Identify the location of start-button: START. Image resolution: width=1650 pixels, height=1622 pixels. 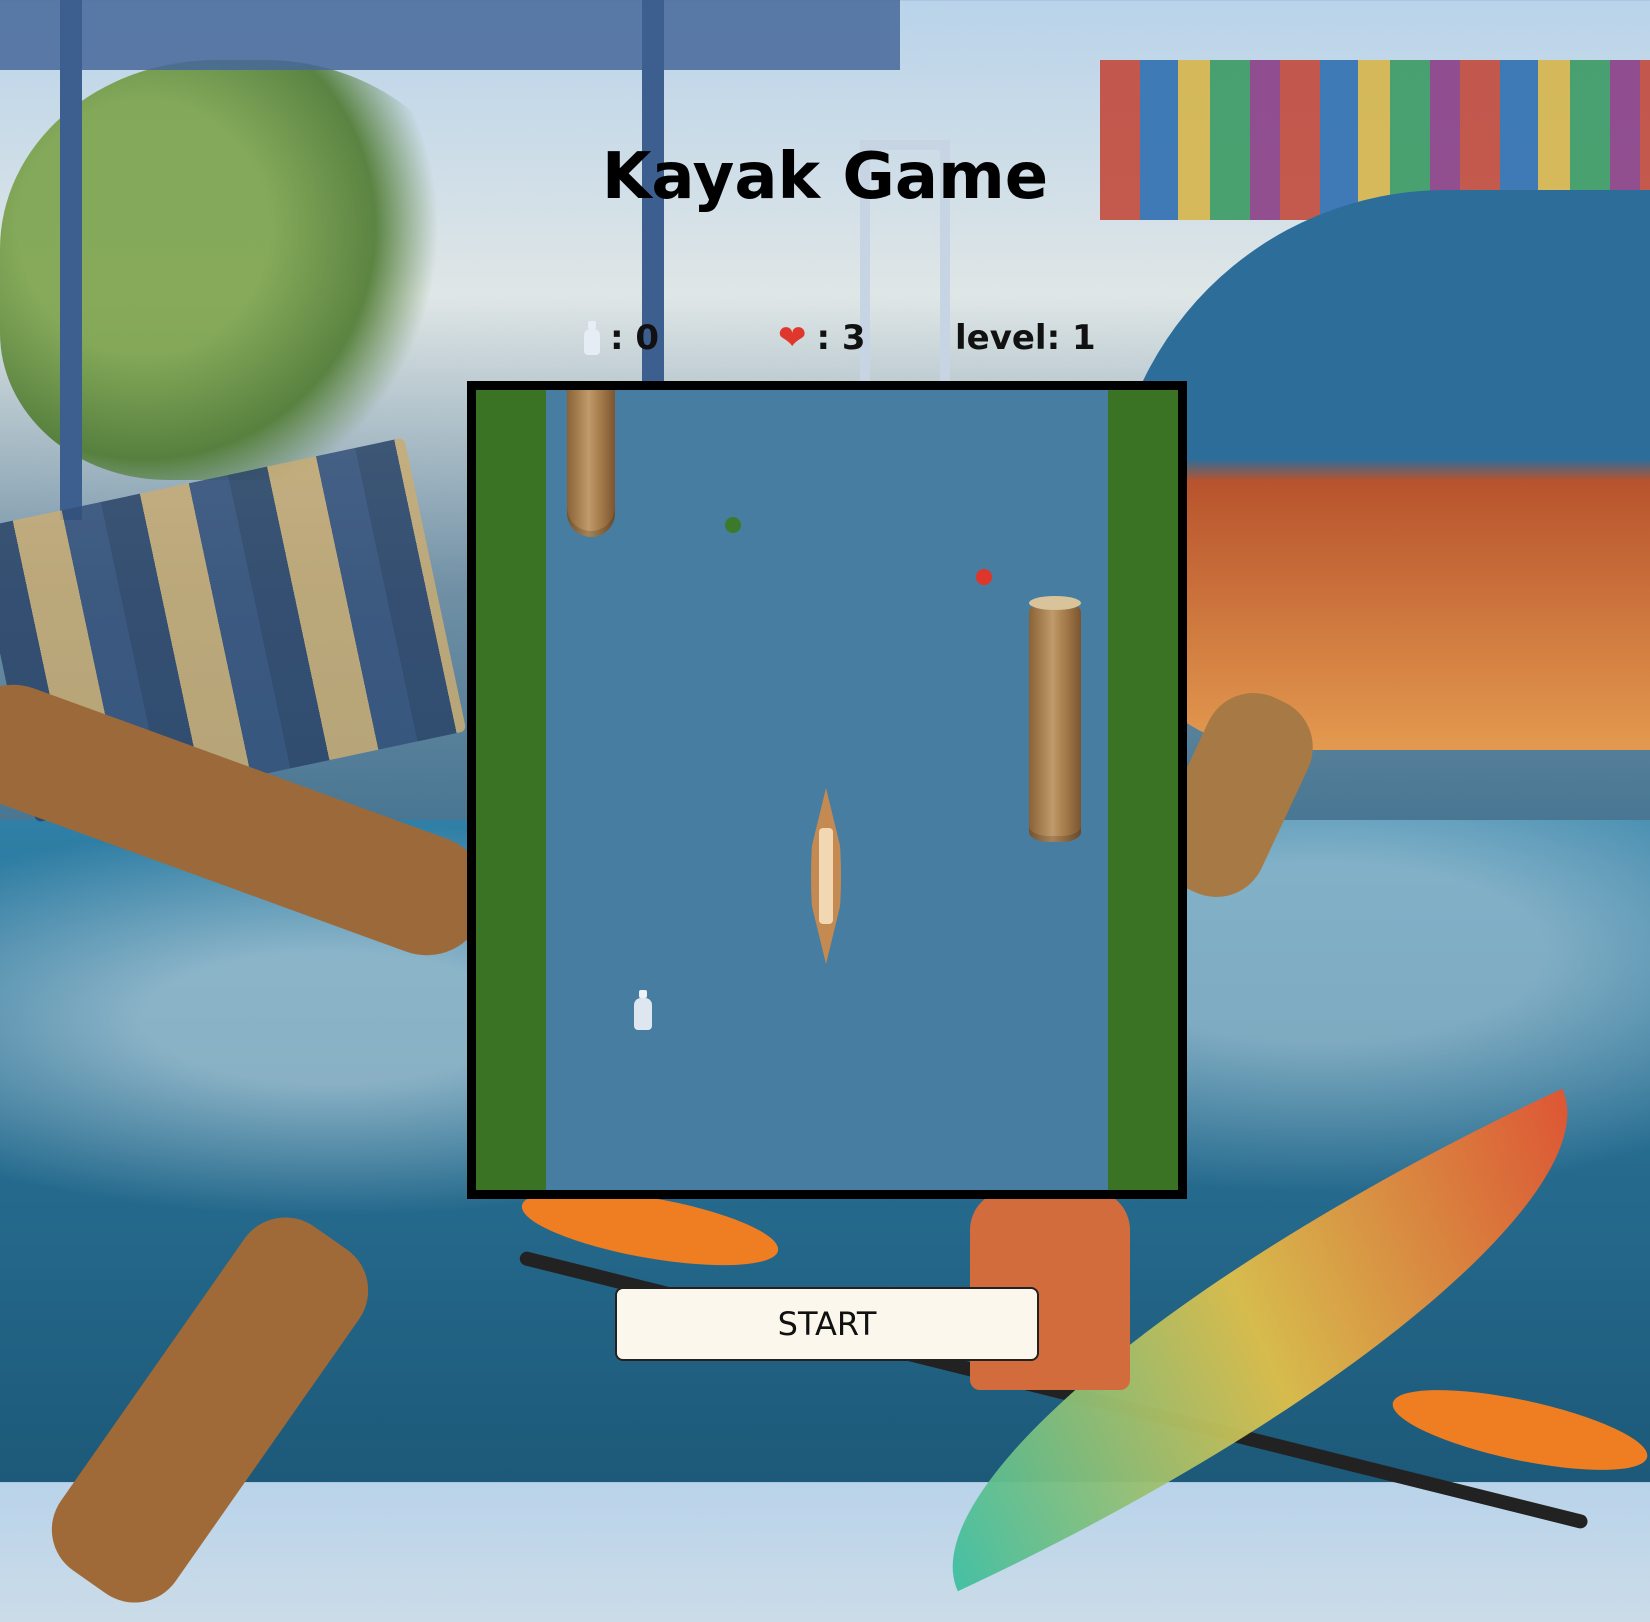
(827, 1324).